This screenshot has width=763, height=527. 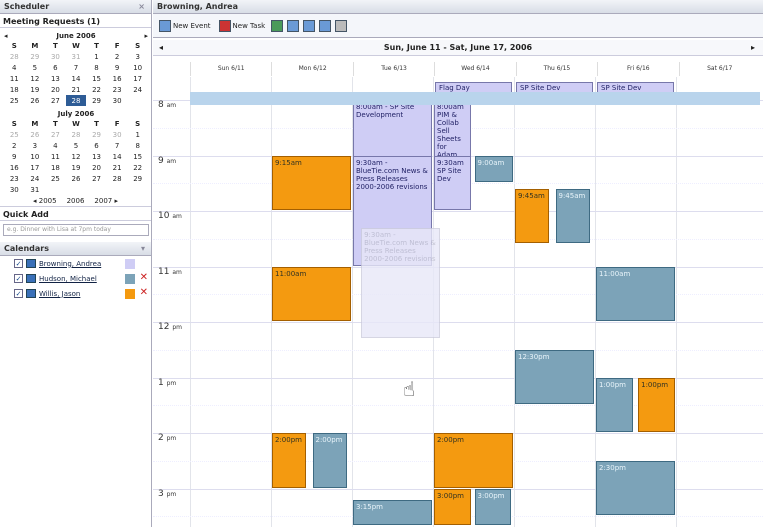 What do you see at coordinates (554, 377) in the screenshot?
I see `calendar-event: 12:30pm` at bounding box center [554, 377].